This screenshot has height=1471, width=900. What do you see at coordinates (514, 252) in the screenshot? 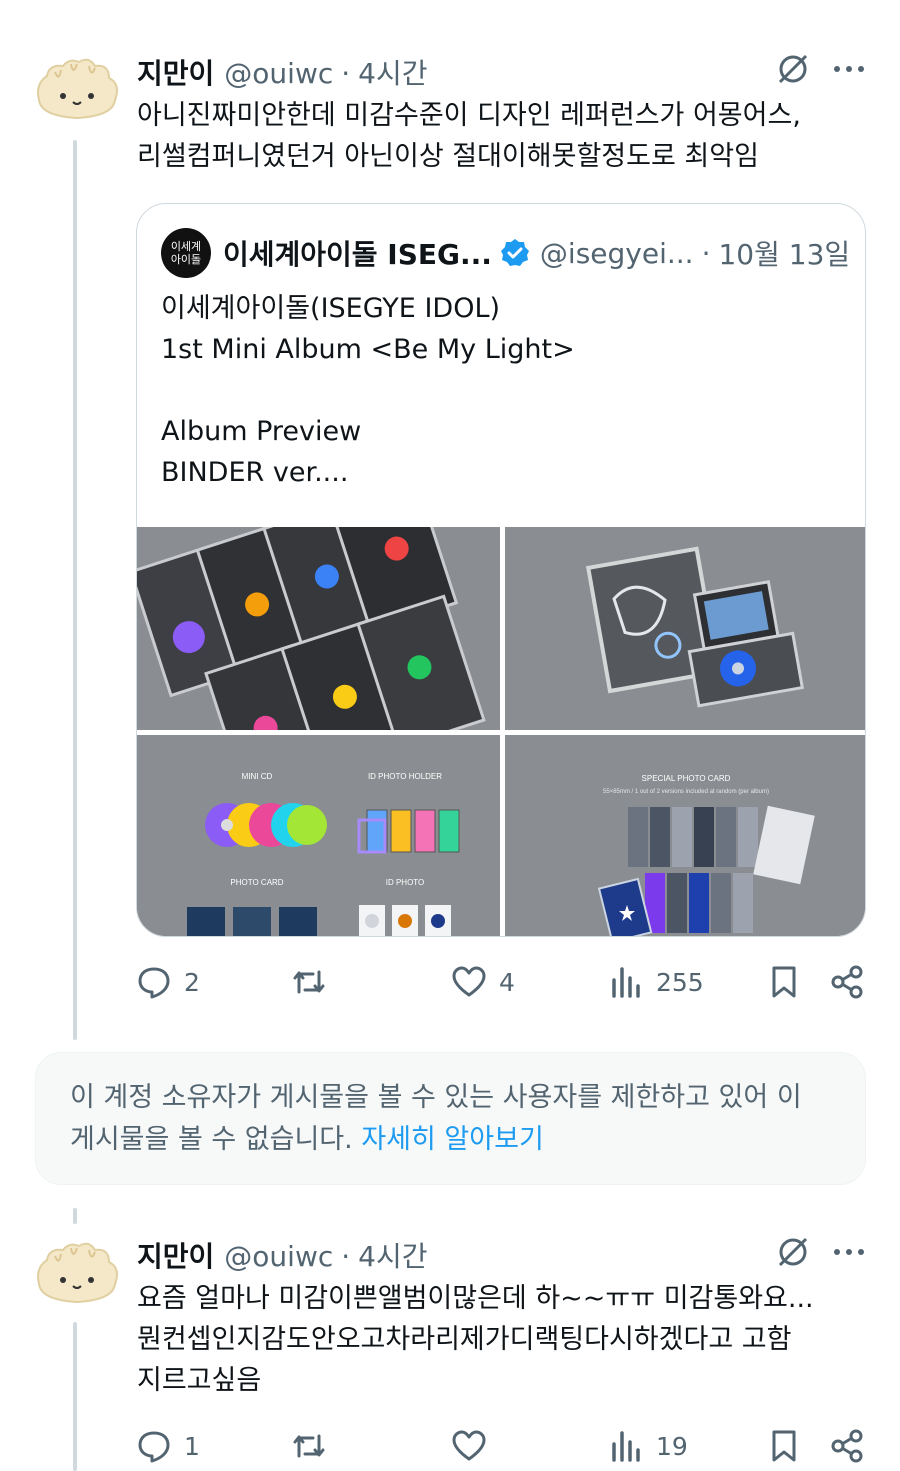
I see `verified-badge-icon` at bounding box center [514, 252].